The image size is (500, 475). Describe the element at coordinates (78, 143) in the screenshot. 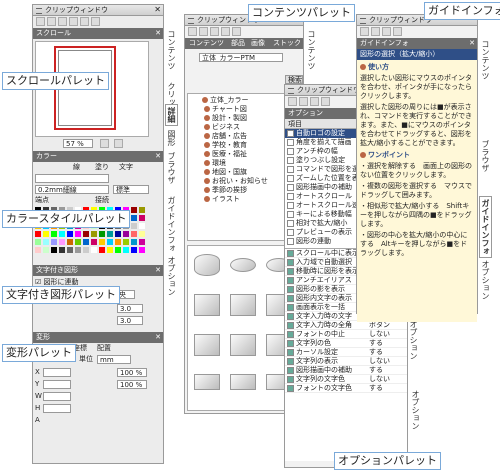

I see `zoom-combo: 57 %` at that location.